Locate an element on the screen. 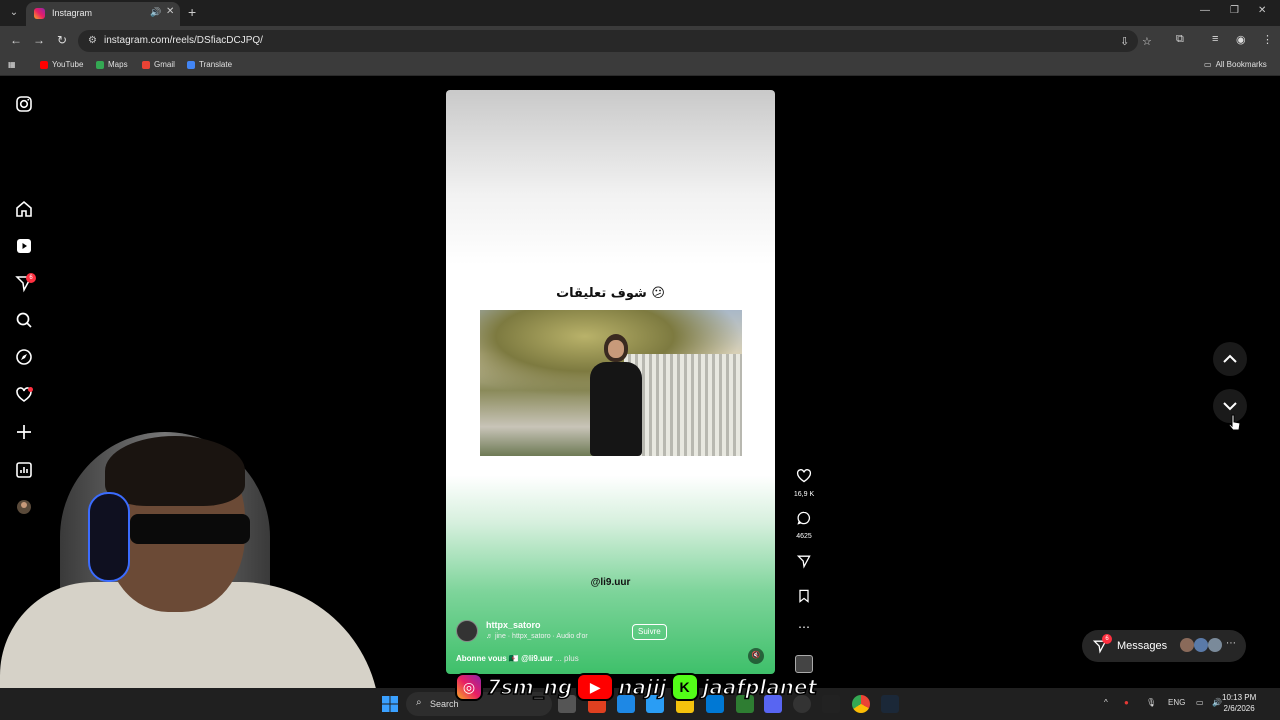 The height and width of the screenshot is (720, 1280). messages-count-badge: 6 is located at coordinates (1107, 639).